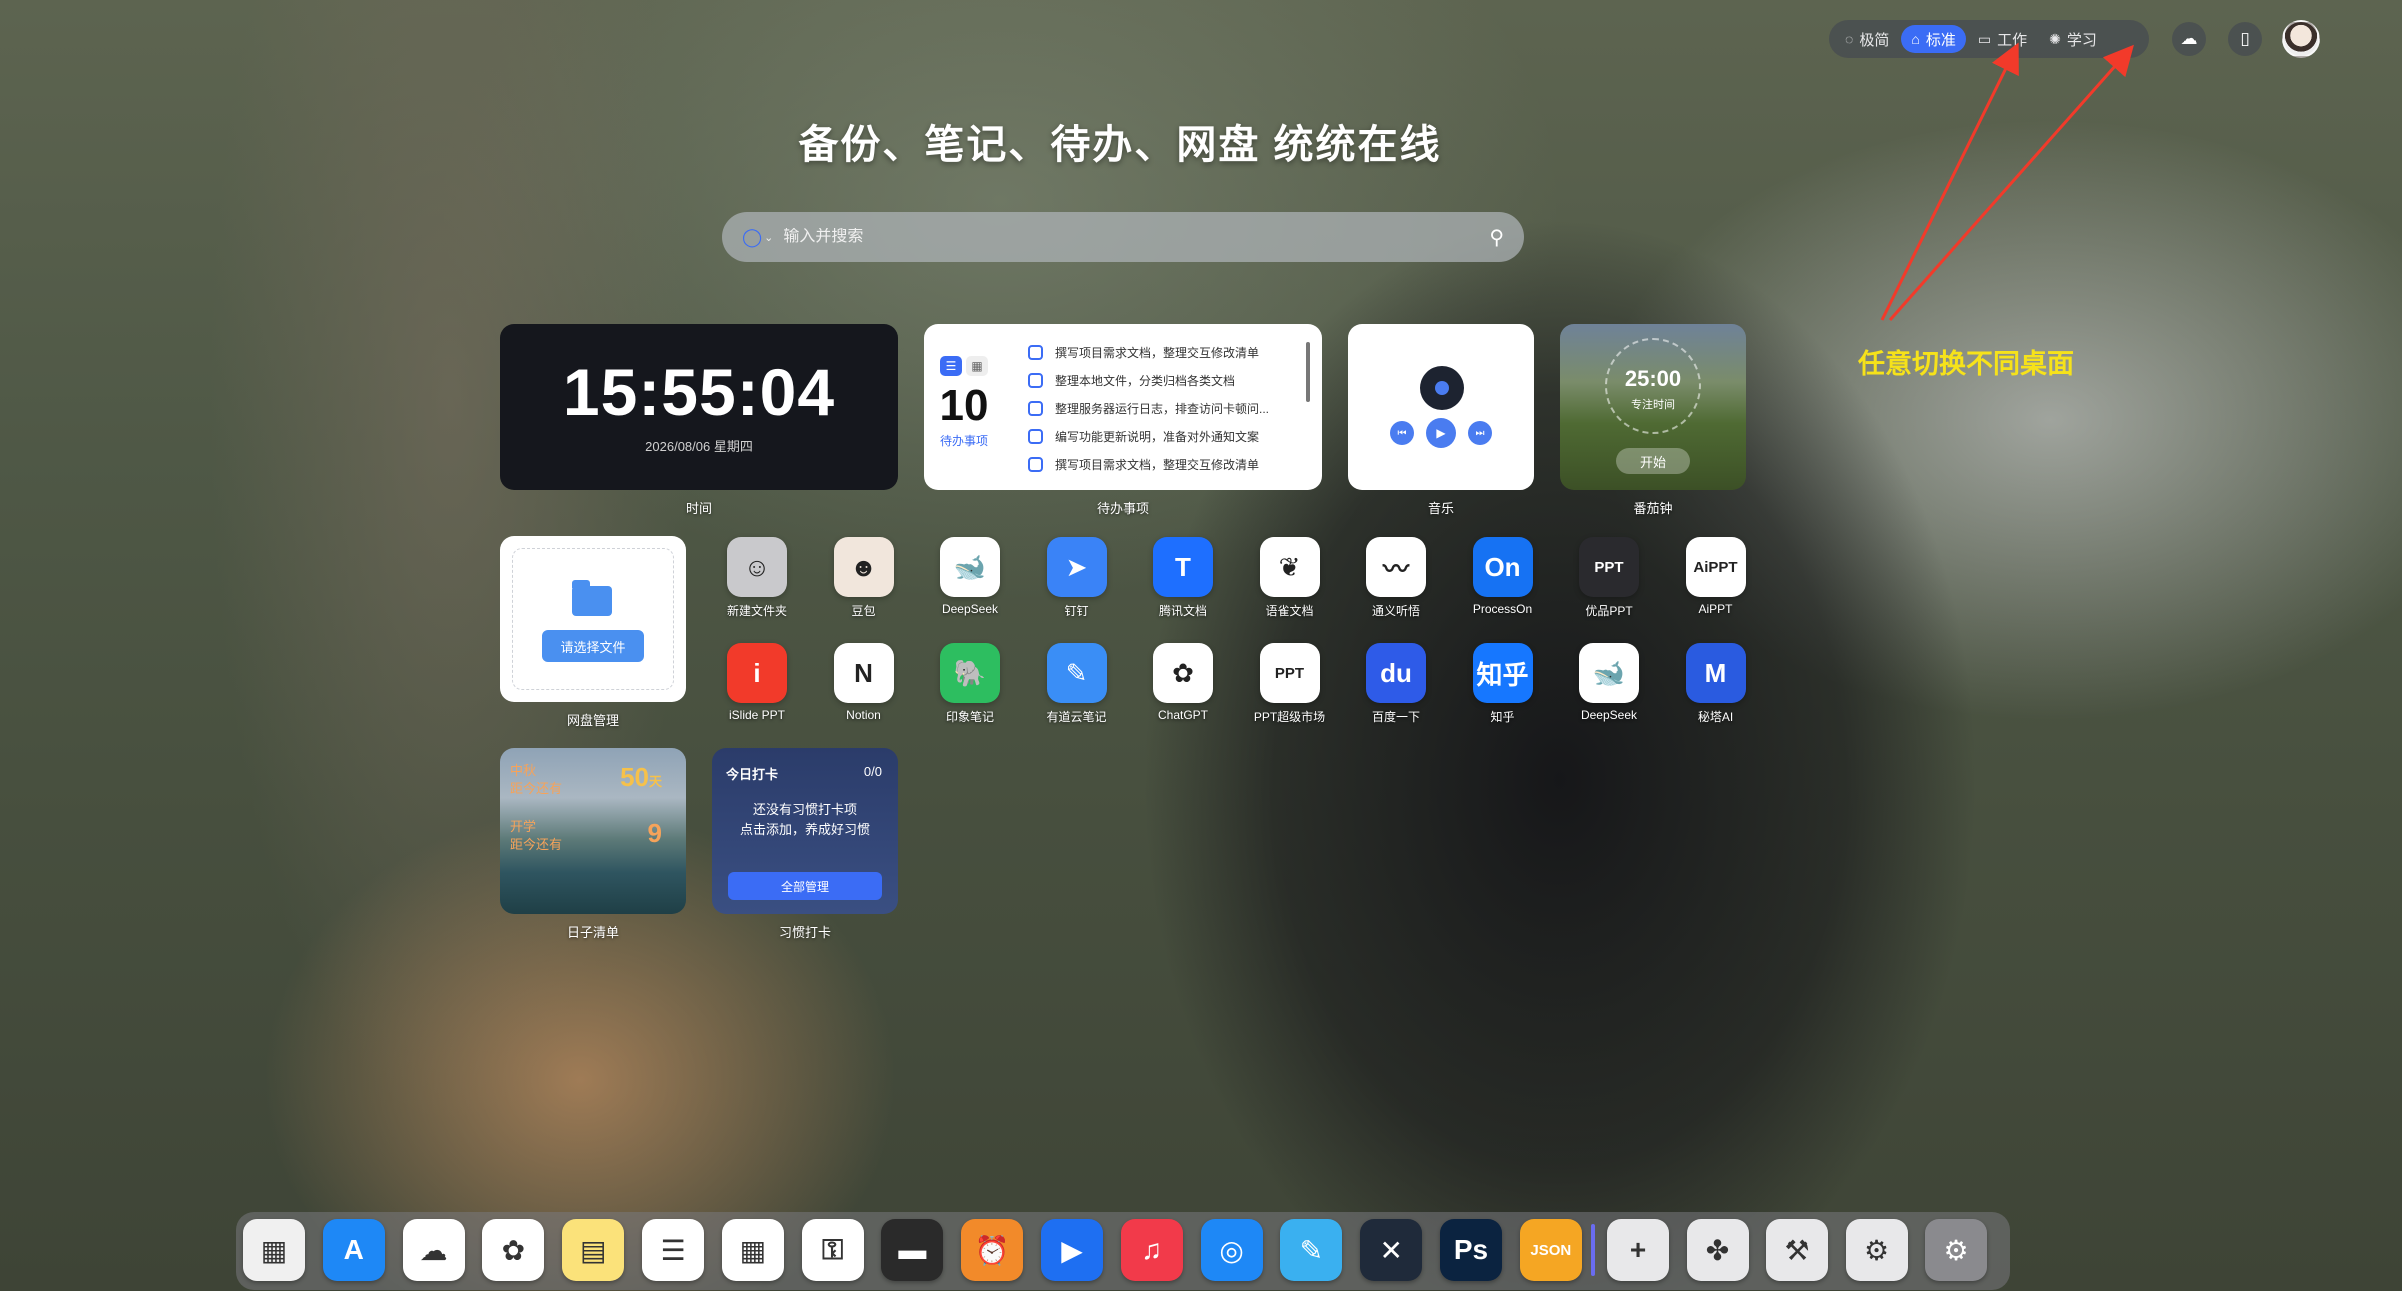 The height and width of the screenshot is (1291, 2402). Describe the element at coordinates (1503, 576) in the screenshot. I see `app-shortcut: On ProcessOn` at that location.